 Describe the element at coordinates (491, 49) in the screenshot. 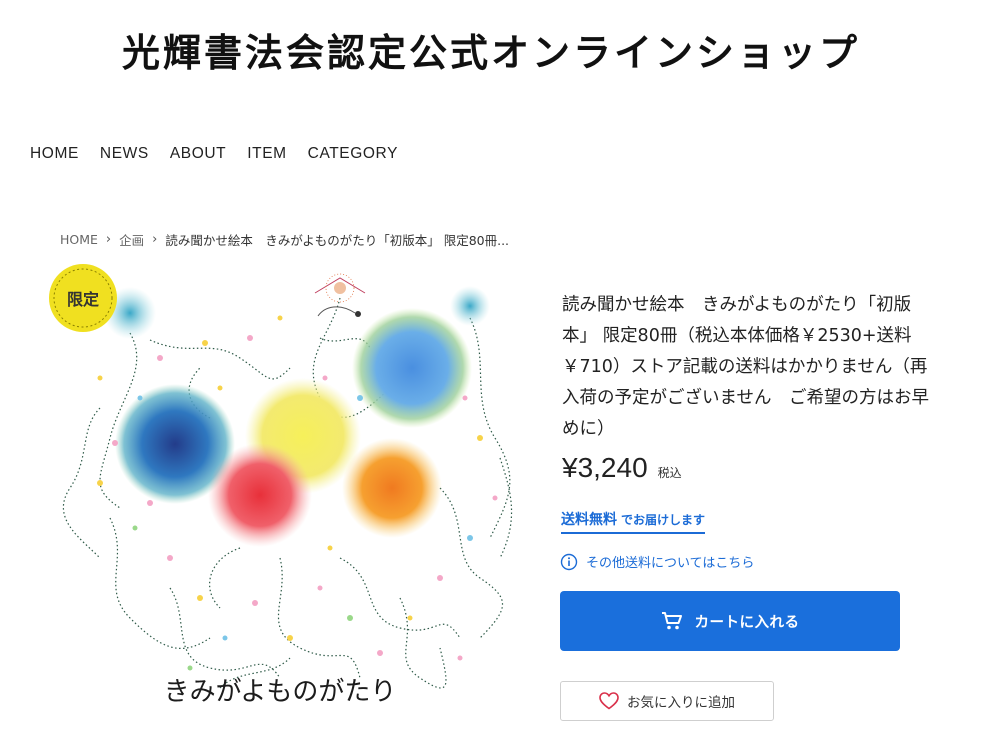

I see `site-title: 光輝書法会認定公式オンラインショップ` at that location.